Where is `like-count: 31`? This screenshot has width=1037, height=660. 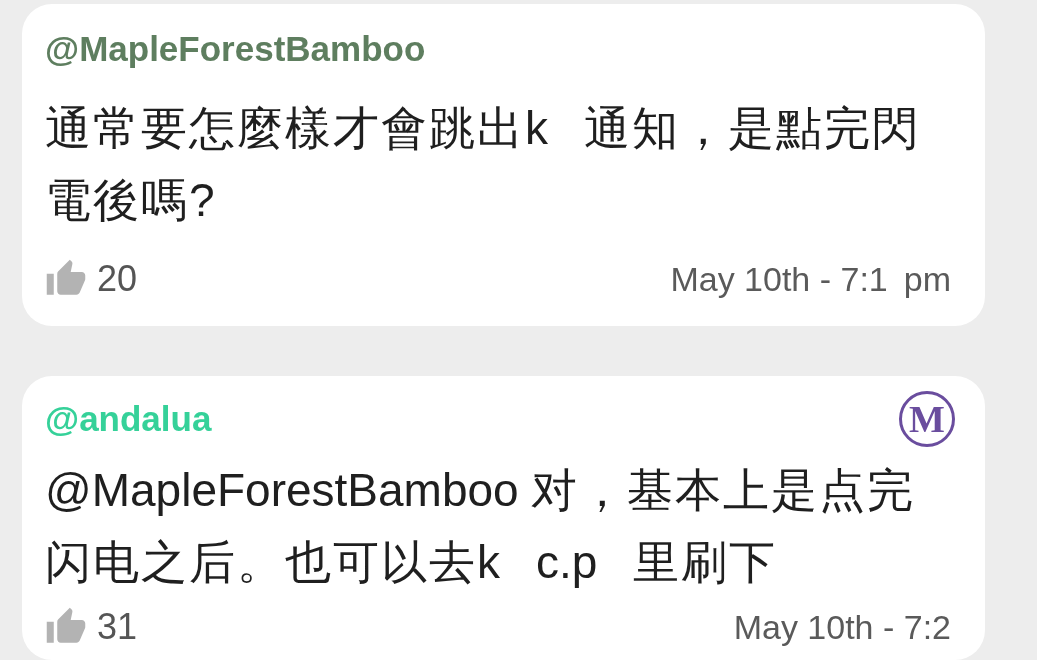 like-count: 31 is located at coordinates (117, 627).